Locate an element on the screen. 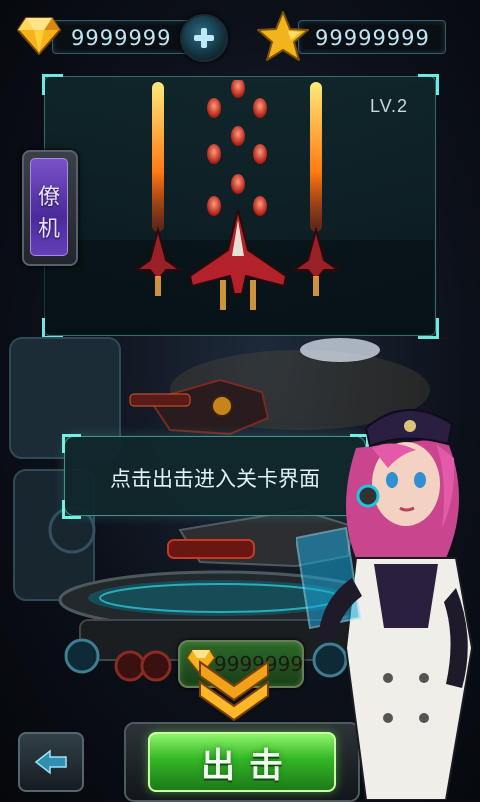 This screenshot has height=802, width=480. gem-counter: 9999999 is located at coordinates (123, 37).